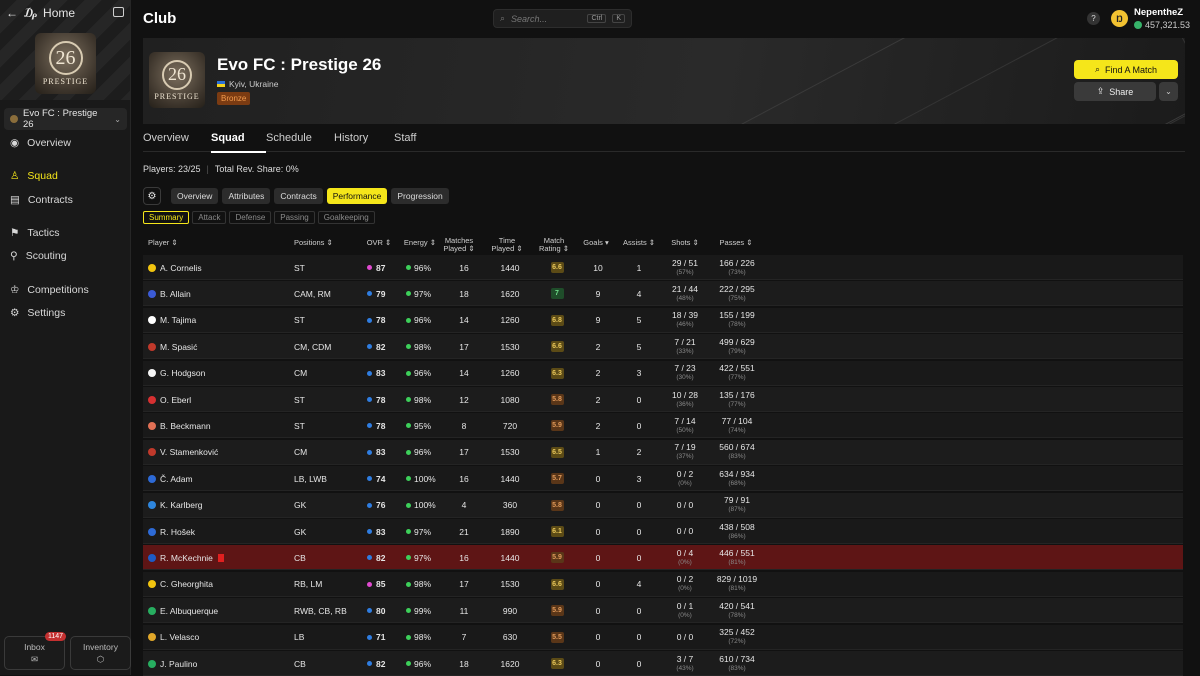  What do you see at coordinates (1158, 12) in the screenshot?
I see `username: NepentheZ` at bounding box center [1158, 12].